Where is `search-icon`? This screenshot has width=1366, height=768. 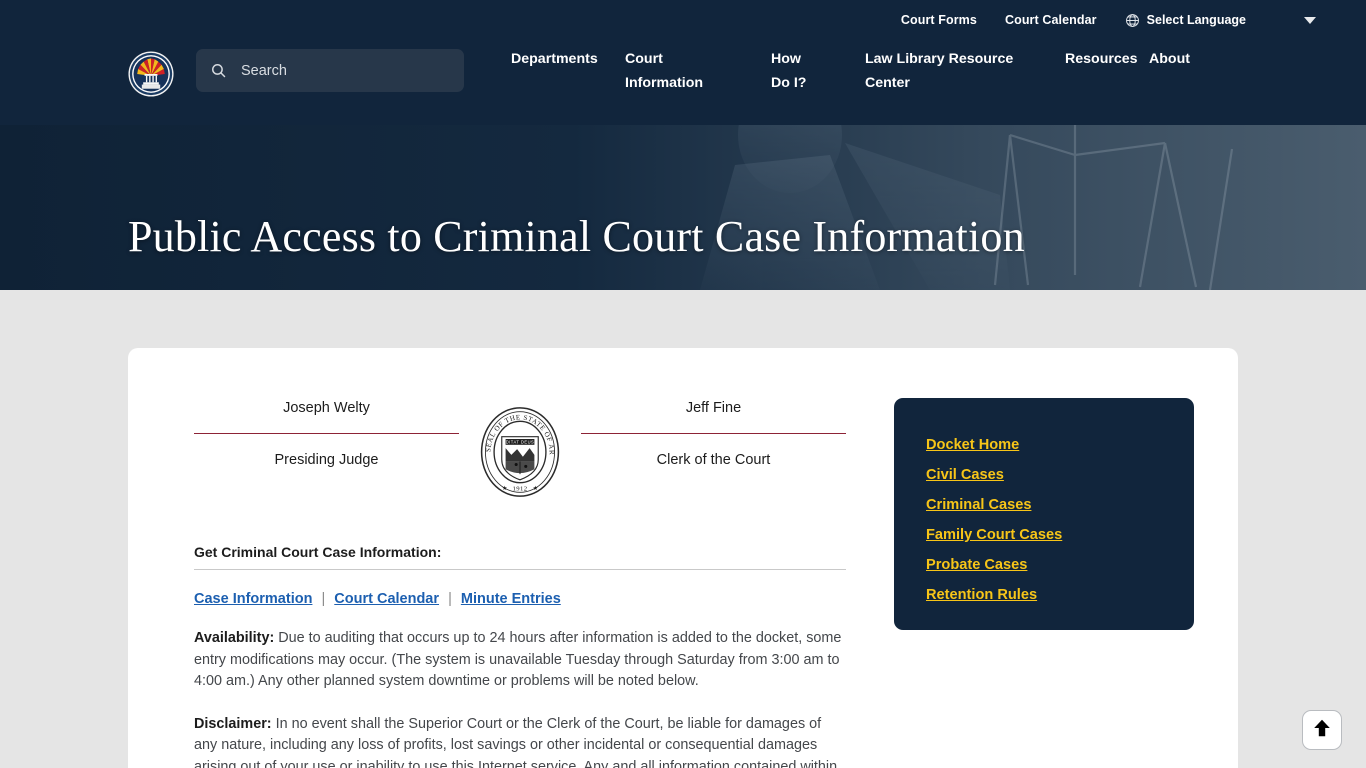 search-icon is located at coordinates (218, 70).